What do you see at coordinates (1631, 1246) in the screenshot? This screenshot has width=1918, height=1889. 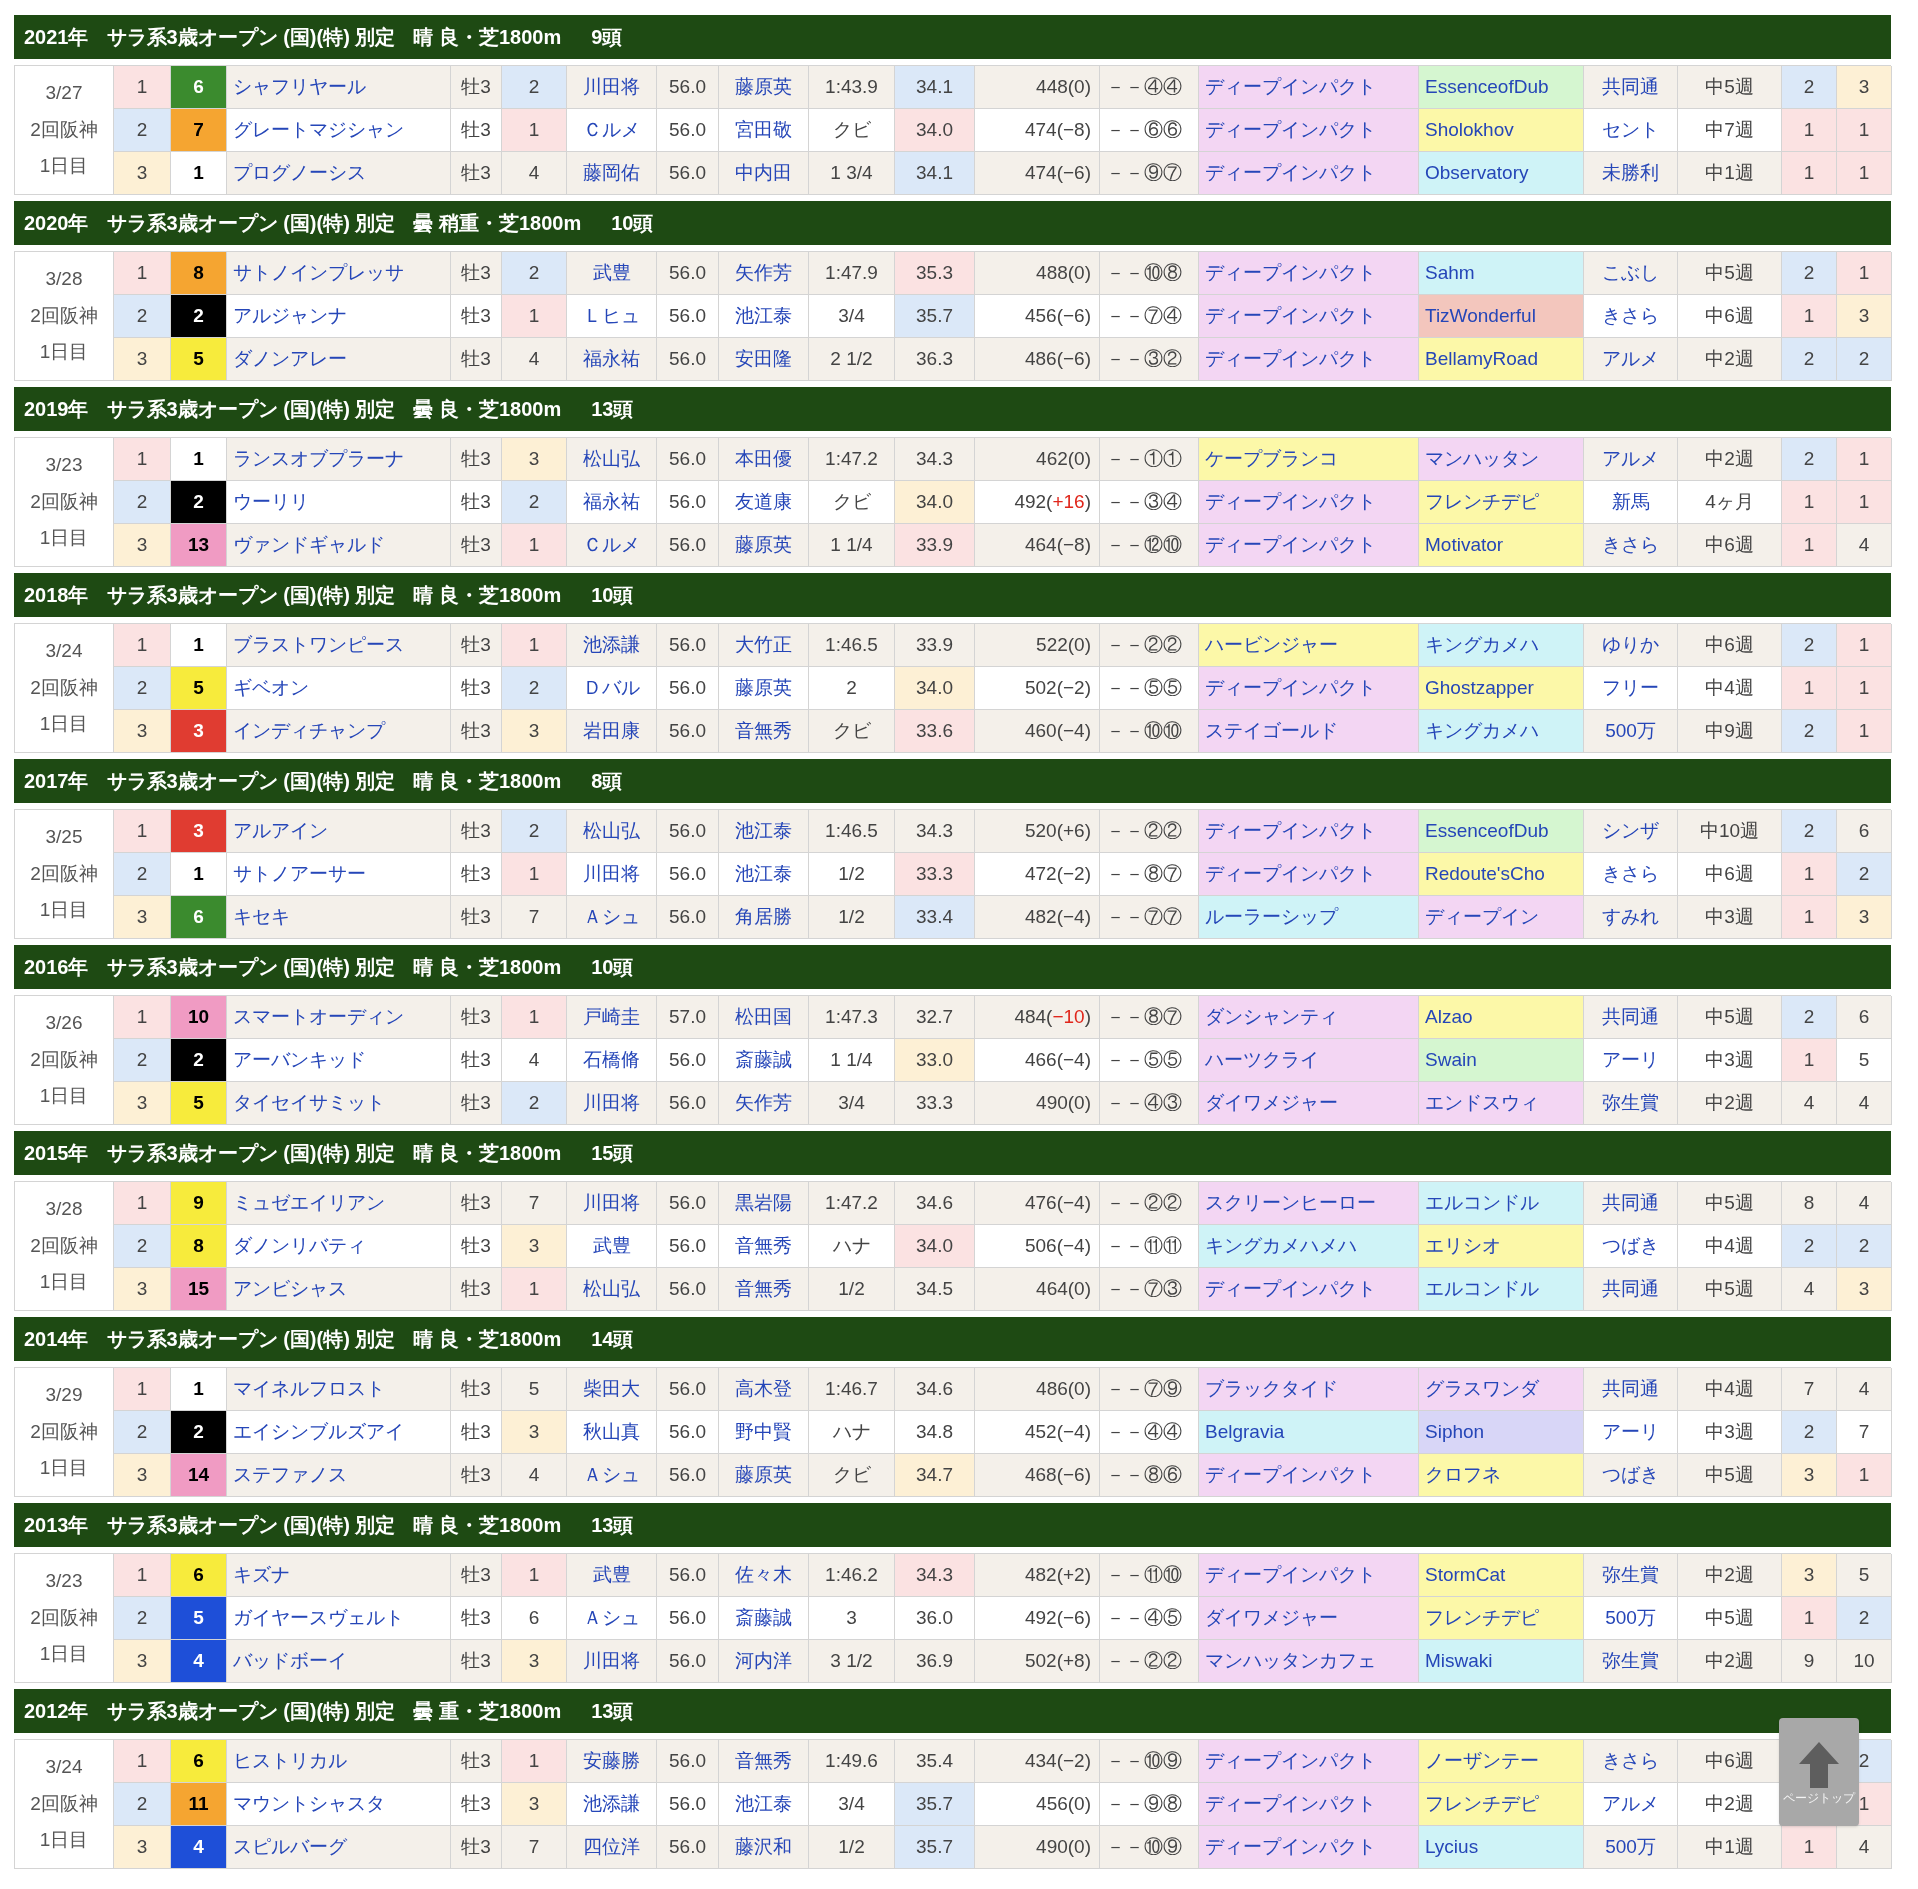 I see `previous-race-link: つばき` at bounding box center [1631, 1246].